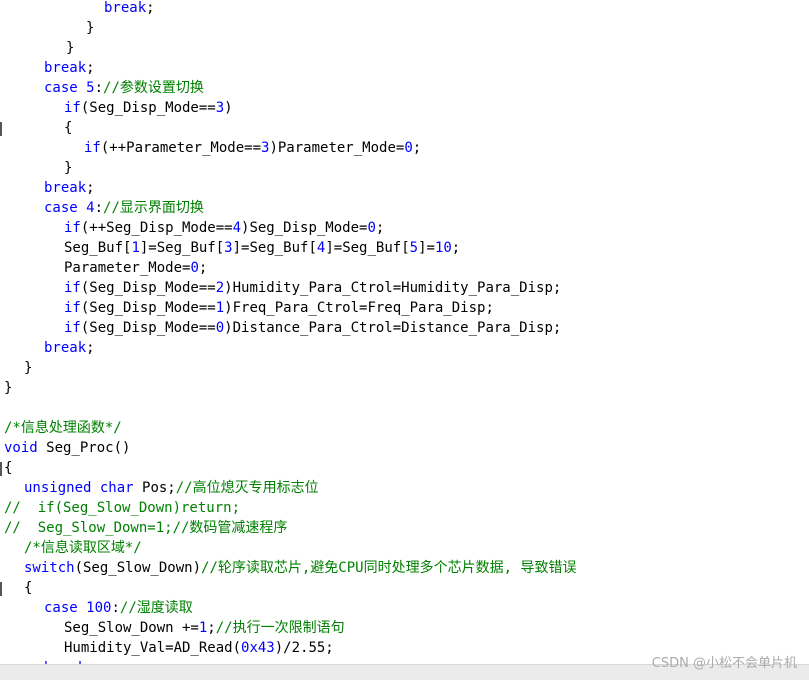 The height and width of the screenshot is (680, 809). Describe the element at coordinates (393, 328) in the screenshot. I see `code-token: )Distance_Para_Ctrol=Distance_Para_Disp;` at that location.